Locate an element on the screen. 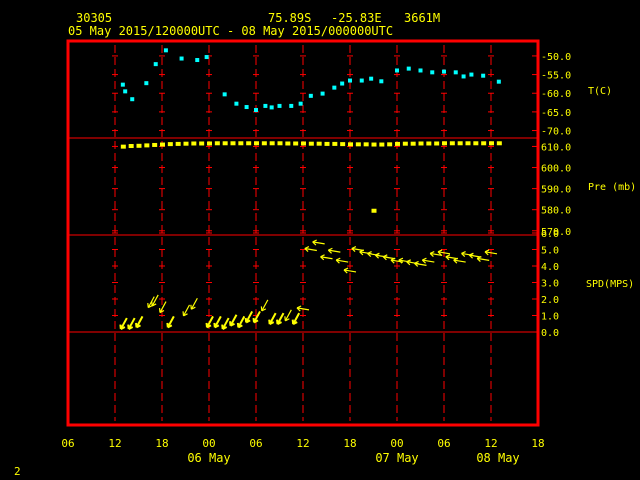 This screenshot has height=480, width=640. x-tick-label: 18 is located at coordinates (349, 443).